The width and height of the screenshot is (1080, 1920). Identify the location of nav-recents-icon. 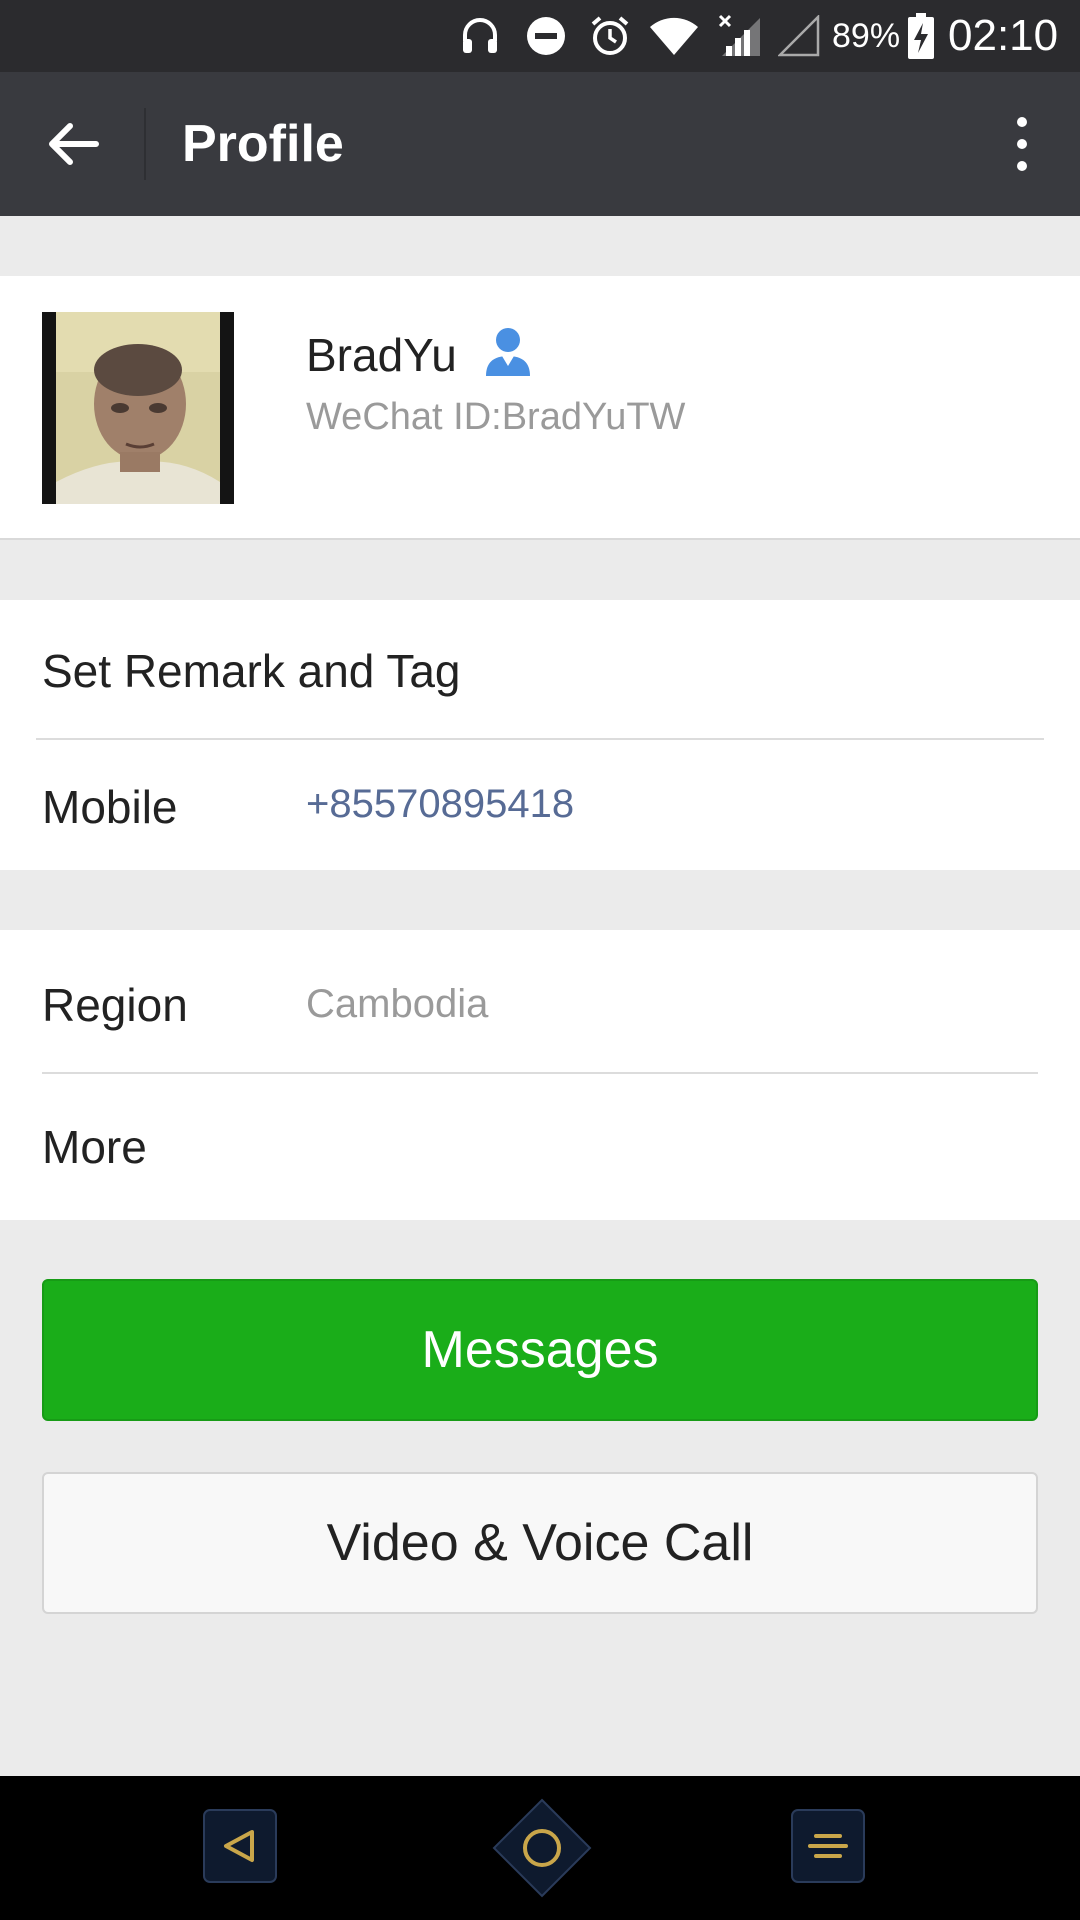
(828, 1846).